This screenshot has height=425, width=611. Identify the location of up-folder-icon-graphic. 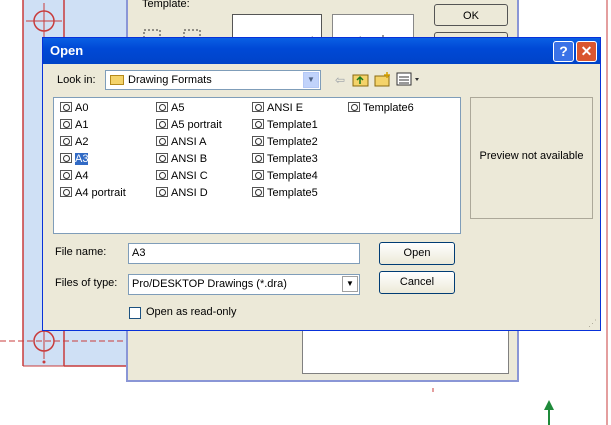
(360, 80).